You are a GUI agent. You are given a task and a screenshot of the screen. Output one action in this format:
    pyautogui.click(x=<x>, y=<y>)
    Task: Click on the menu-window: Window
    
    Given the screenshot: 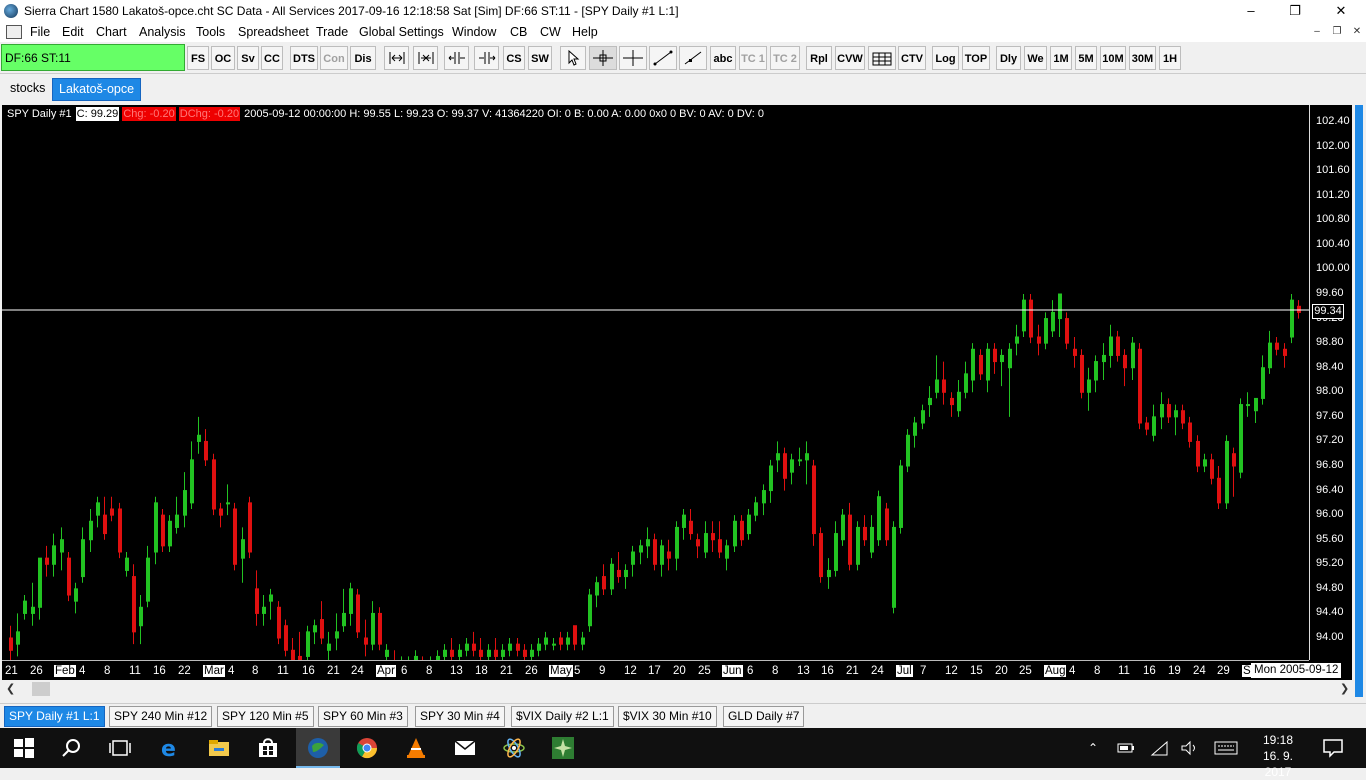 What is the action you would take?
    pyautogui.click(x=474, y=32)
    